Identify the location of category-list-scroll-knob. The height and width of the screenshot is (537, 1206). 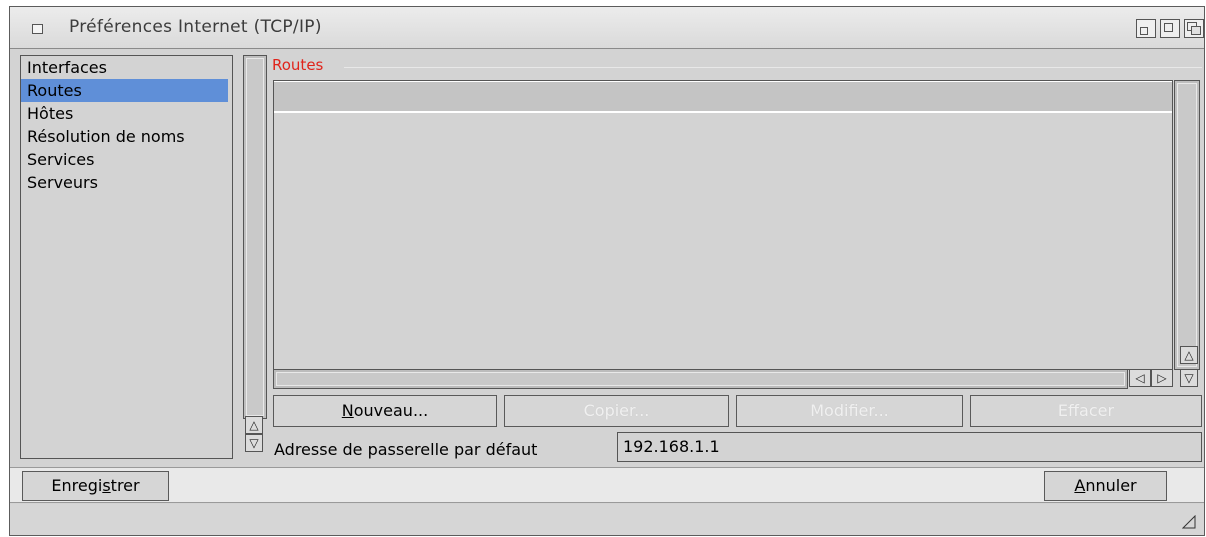
(255, 237).